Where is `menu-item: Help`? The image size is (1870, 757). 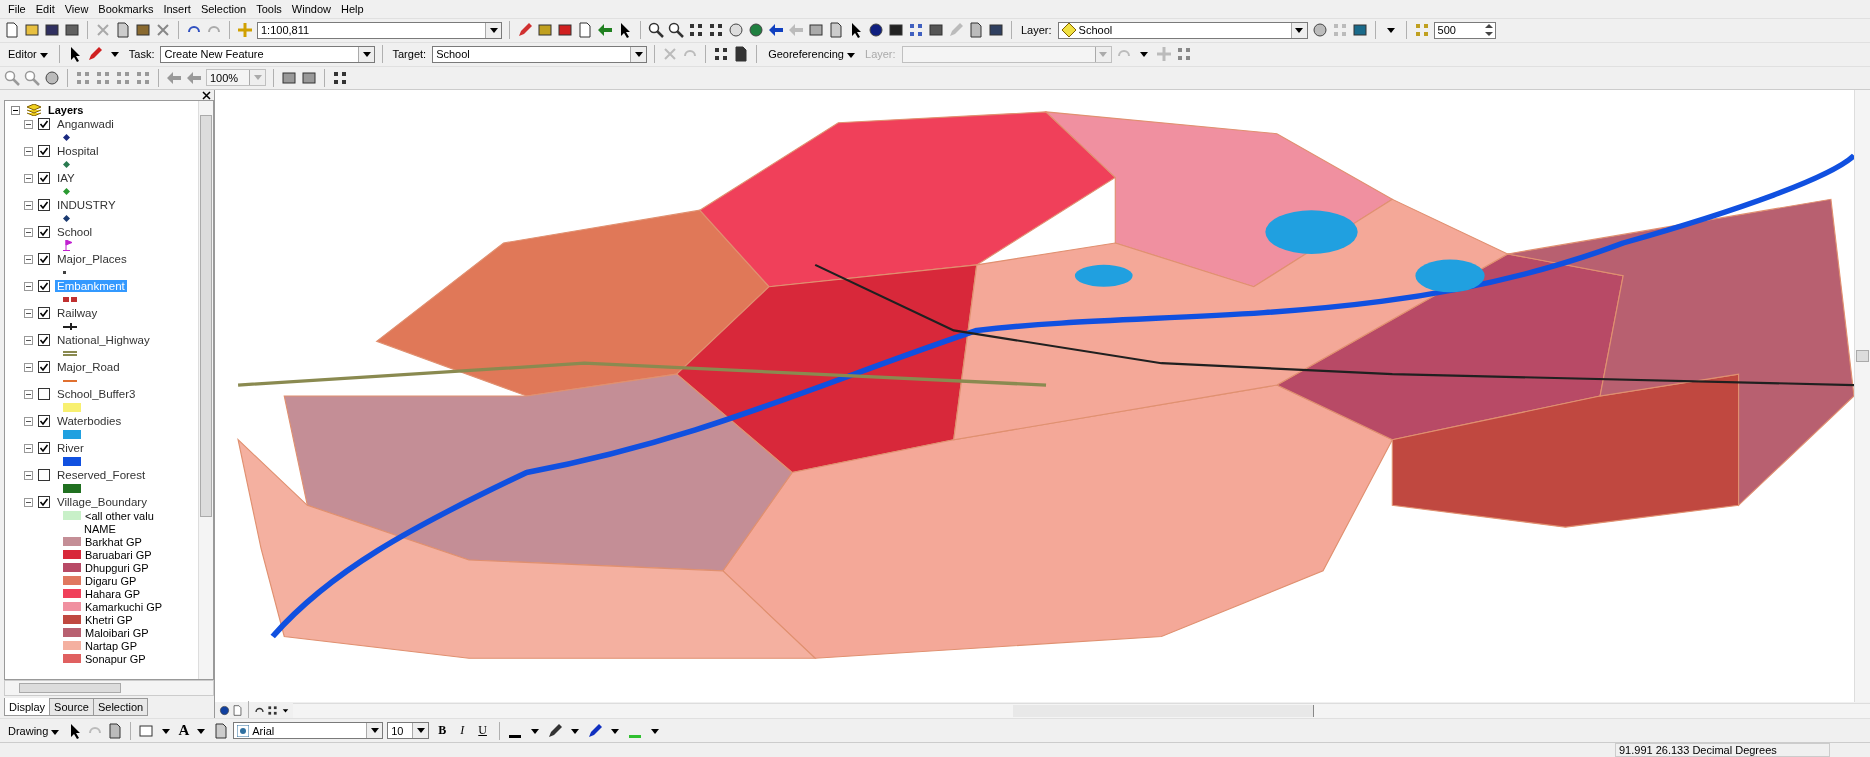 menu-item: Help is located at coordinates (352, 9).